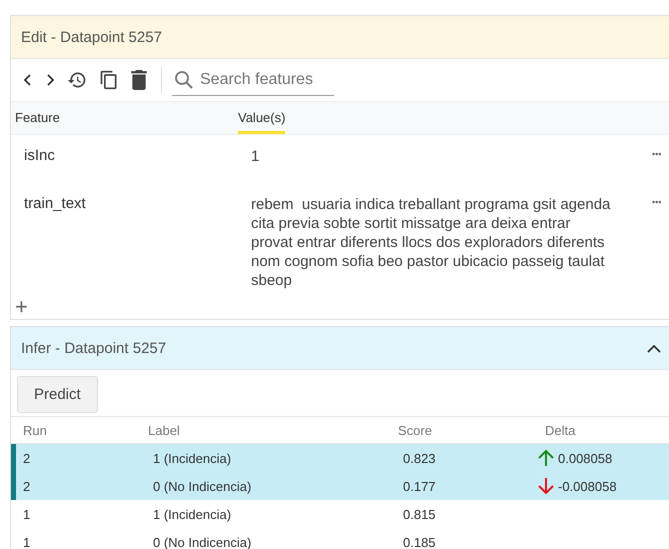 The image size is (669, 549). What do you see at coordinates (93, 348) in the screenshot?
I see `panel-title: Infer - Datapoint 5257` at bounding box center [93, 348].